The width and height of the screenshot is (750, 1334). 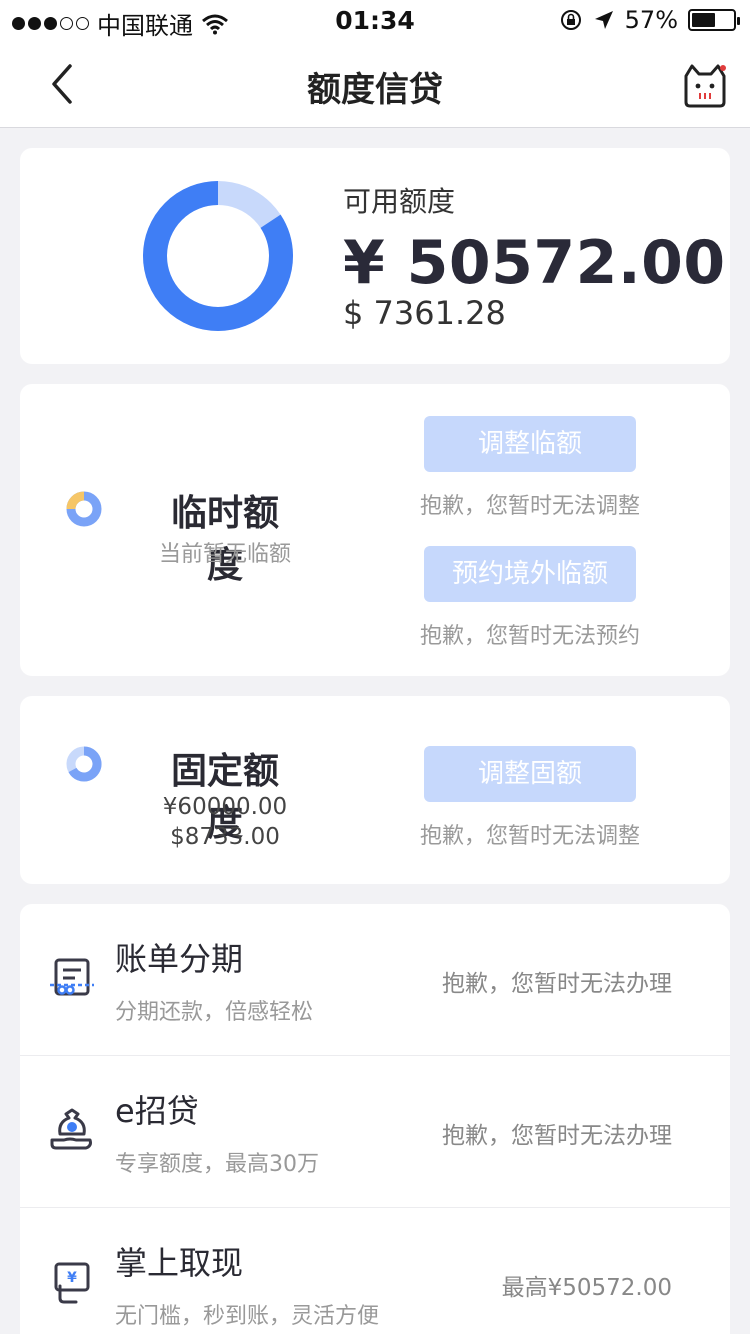 I want to click on service-title: 掌上取现, so click(x=179, y=1263).